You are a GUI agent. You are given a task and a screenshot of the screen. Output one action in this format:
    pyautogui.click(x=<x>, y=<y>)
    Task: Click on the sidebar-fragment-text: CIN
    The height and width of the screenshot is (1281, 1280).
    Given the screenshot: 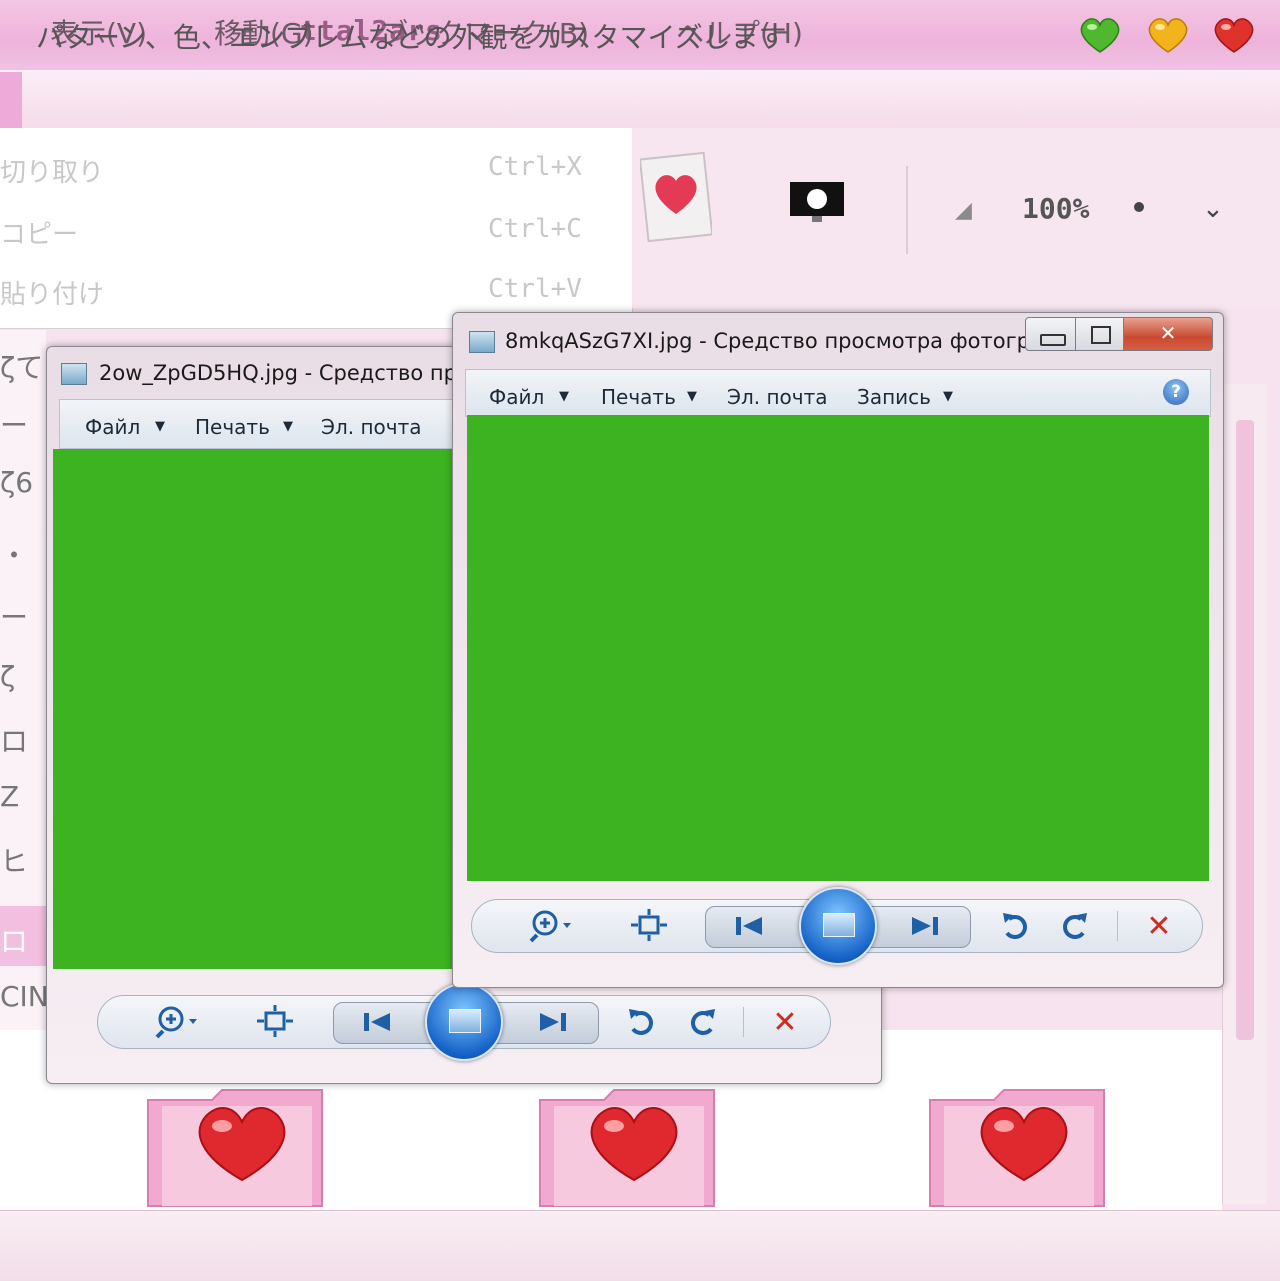 What is the action you would take?
    pyautogui.click(x=24, y=996)
    